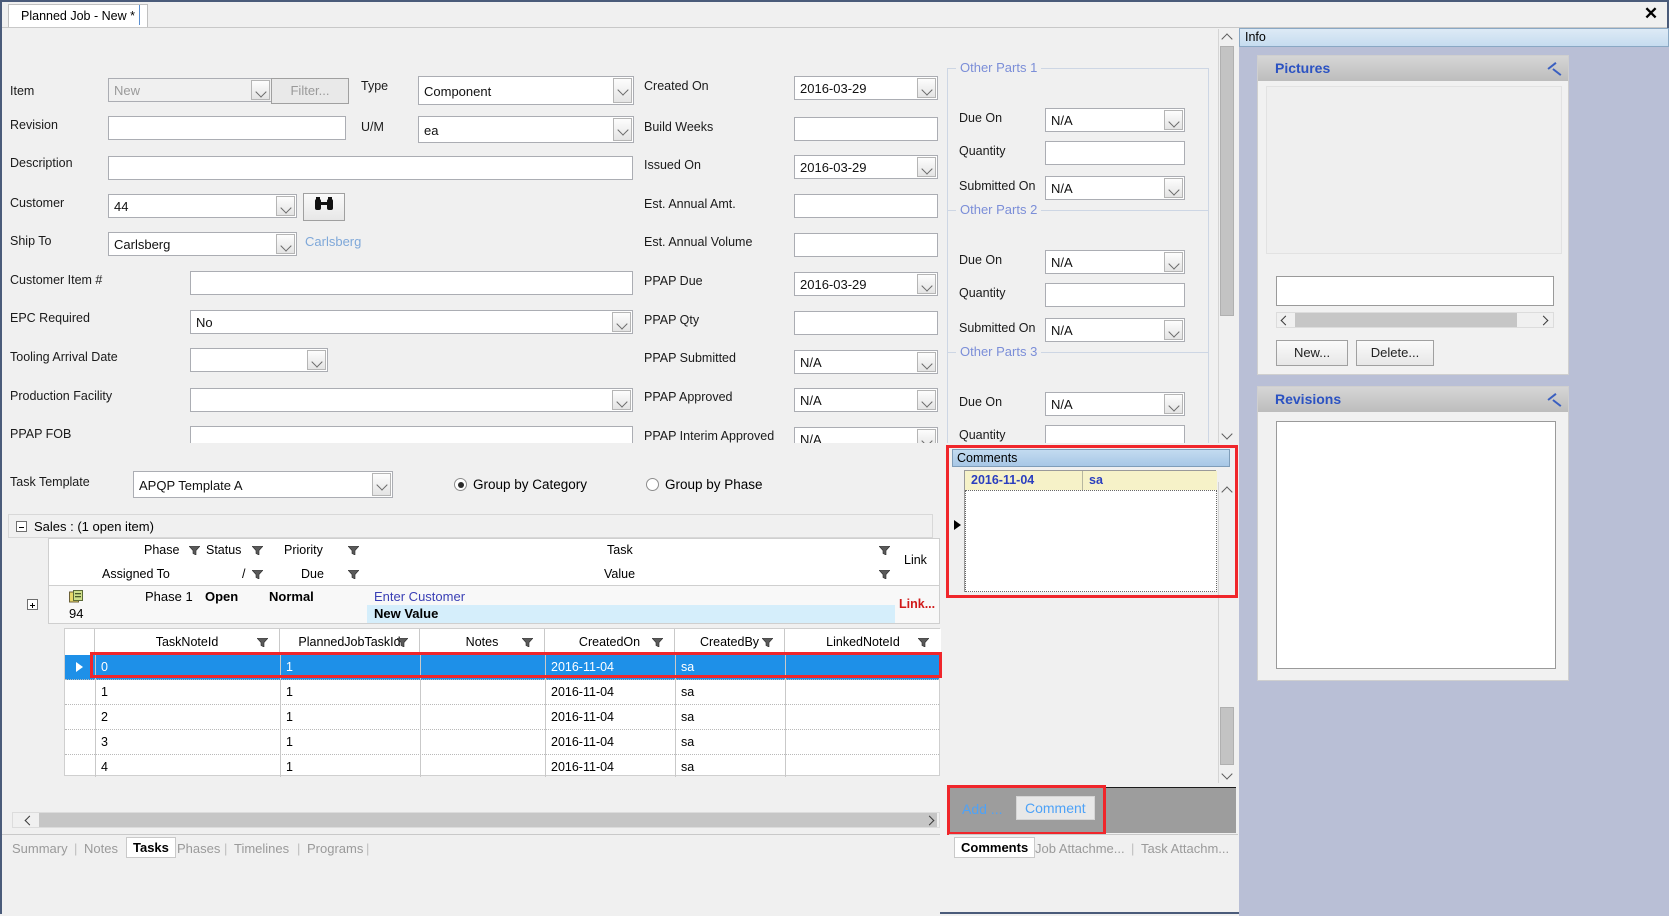  What do you see at coordinates (1115, 330) in the screenshot?
I see `op2-submitted-on-combo: N/A` at bounding box center [1115, 330].